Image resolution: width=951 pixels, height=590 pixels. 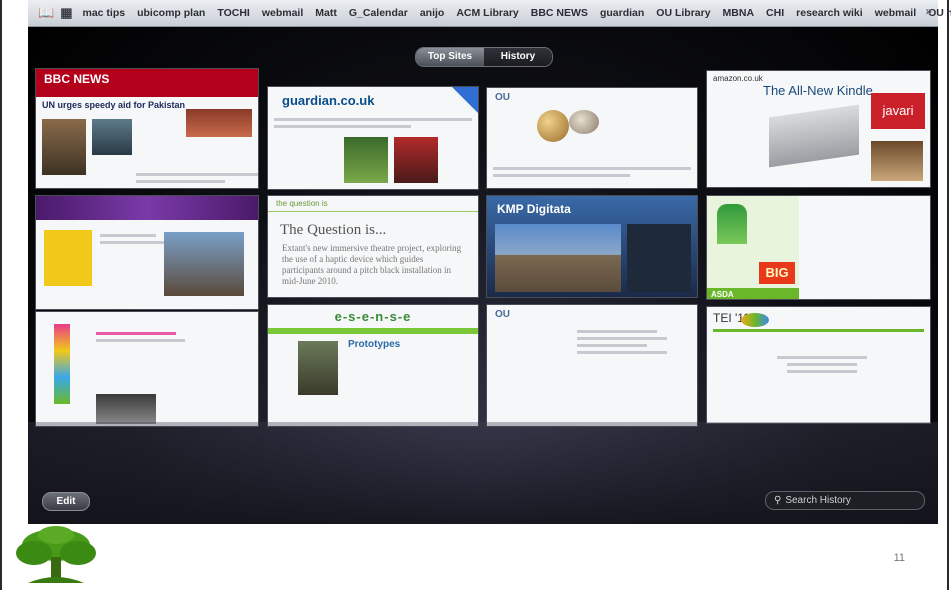 What do you see at coordinates (46, 13) in the screenshot?
I see `book-icon: 📖` at bounding box center [46, 13].